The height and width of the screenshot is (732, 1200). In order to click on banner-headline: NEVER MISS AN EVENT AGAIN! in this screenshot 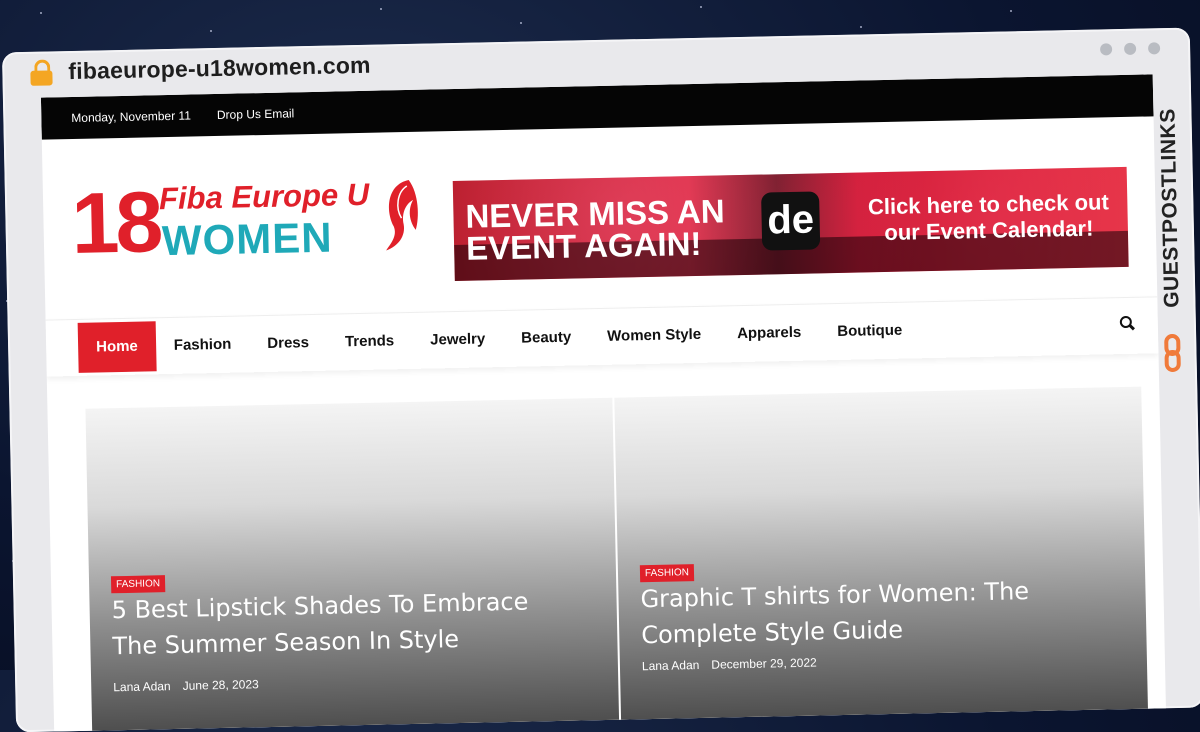, I will do `click(595, 229)`.